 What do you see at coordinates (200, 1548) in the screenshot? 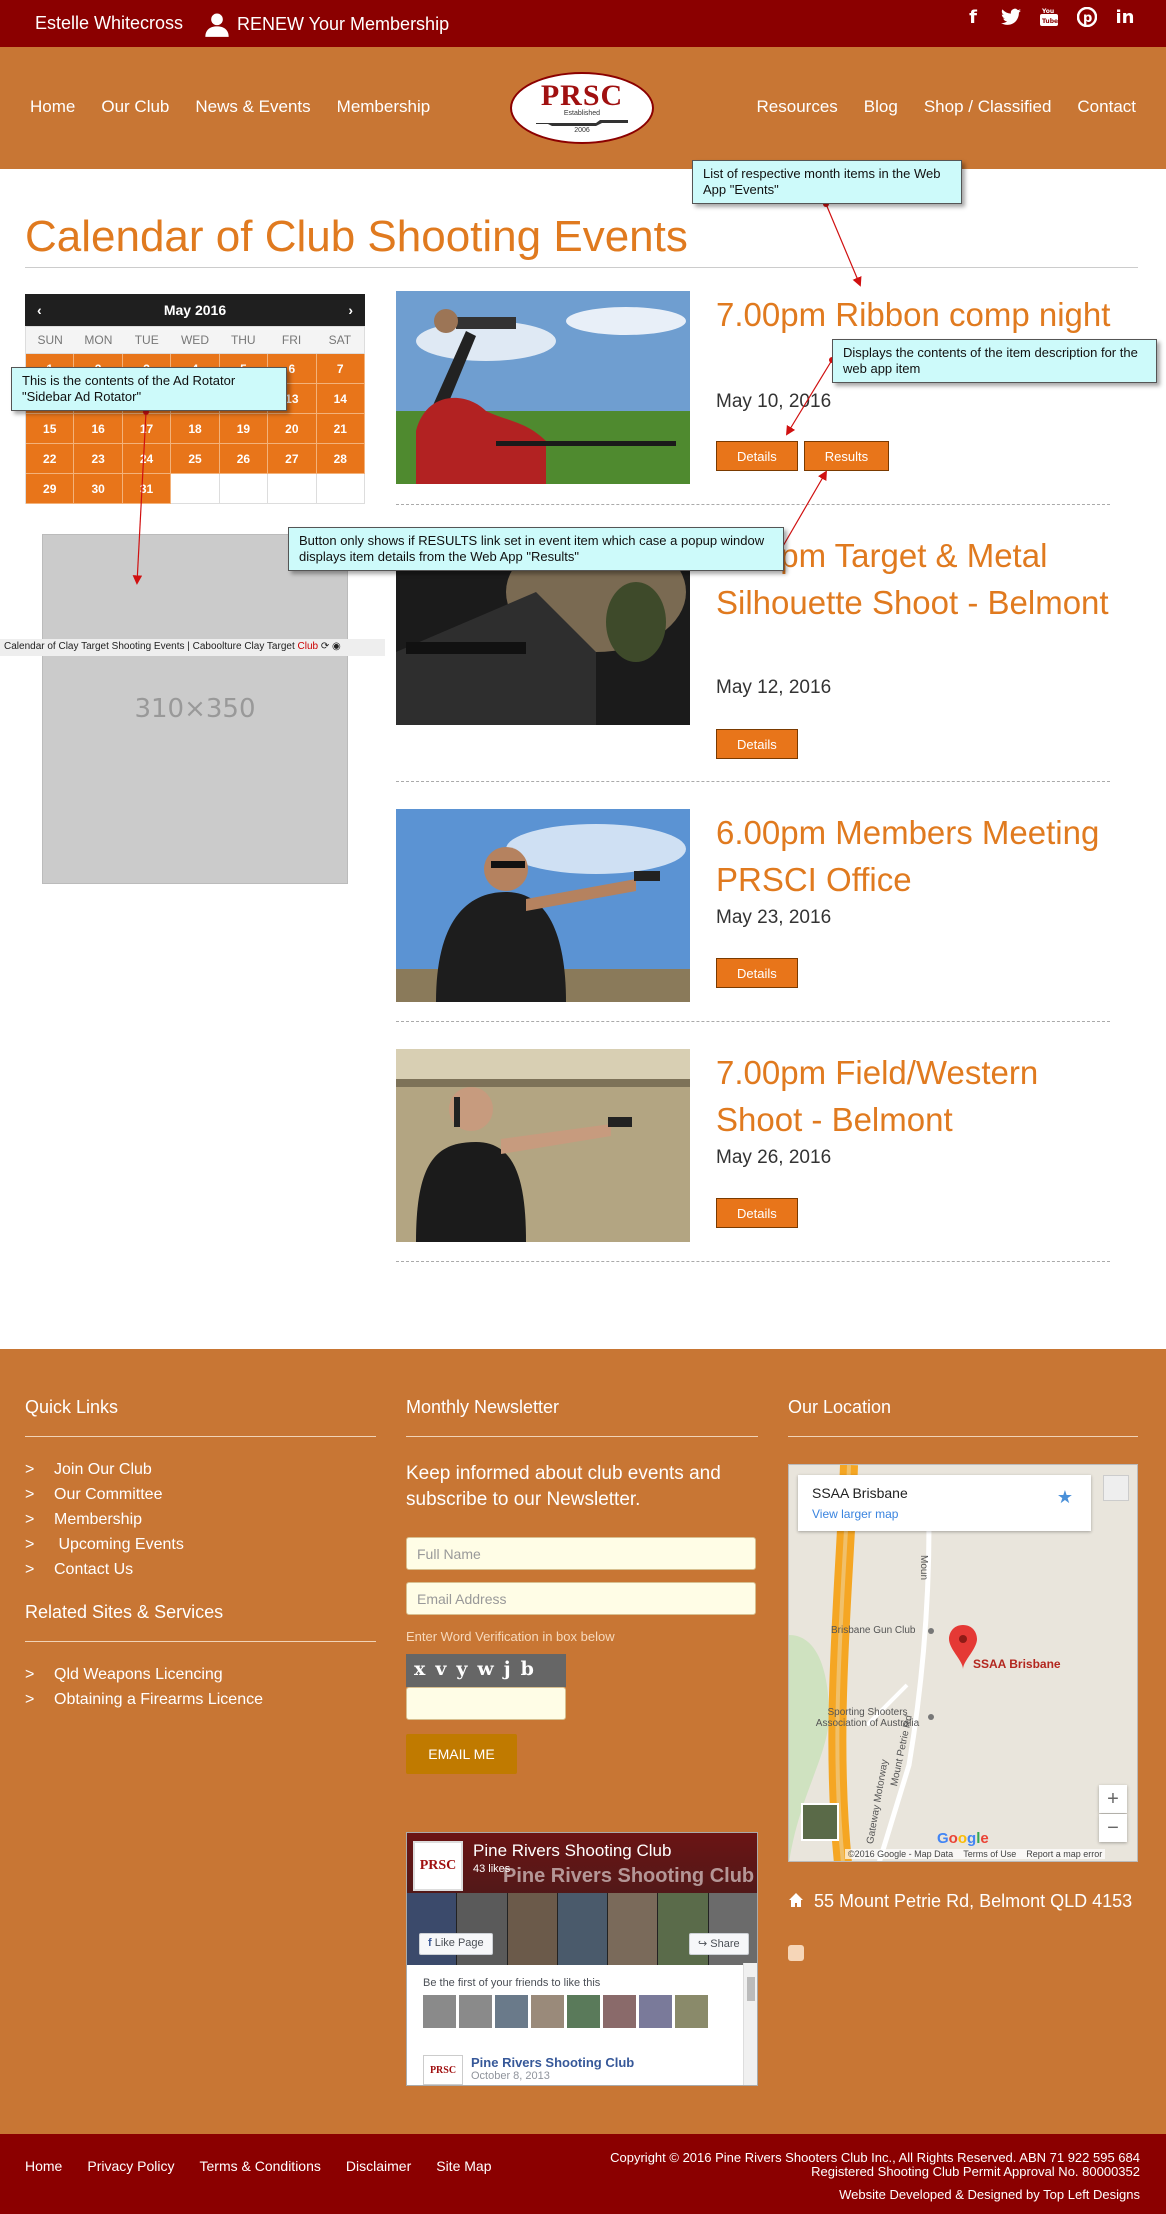
I see `quick-link-upcoming-events: > Upcoming Events` at bounding box center [200, 1548].